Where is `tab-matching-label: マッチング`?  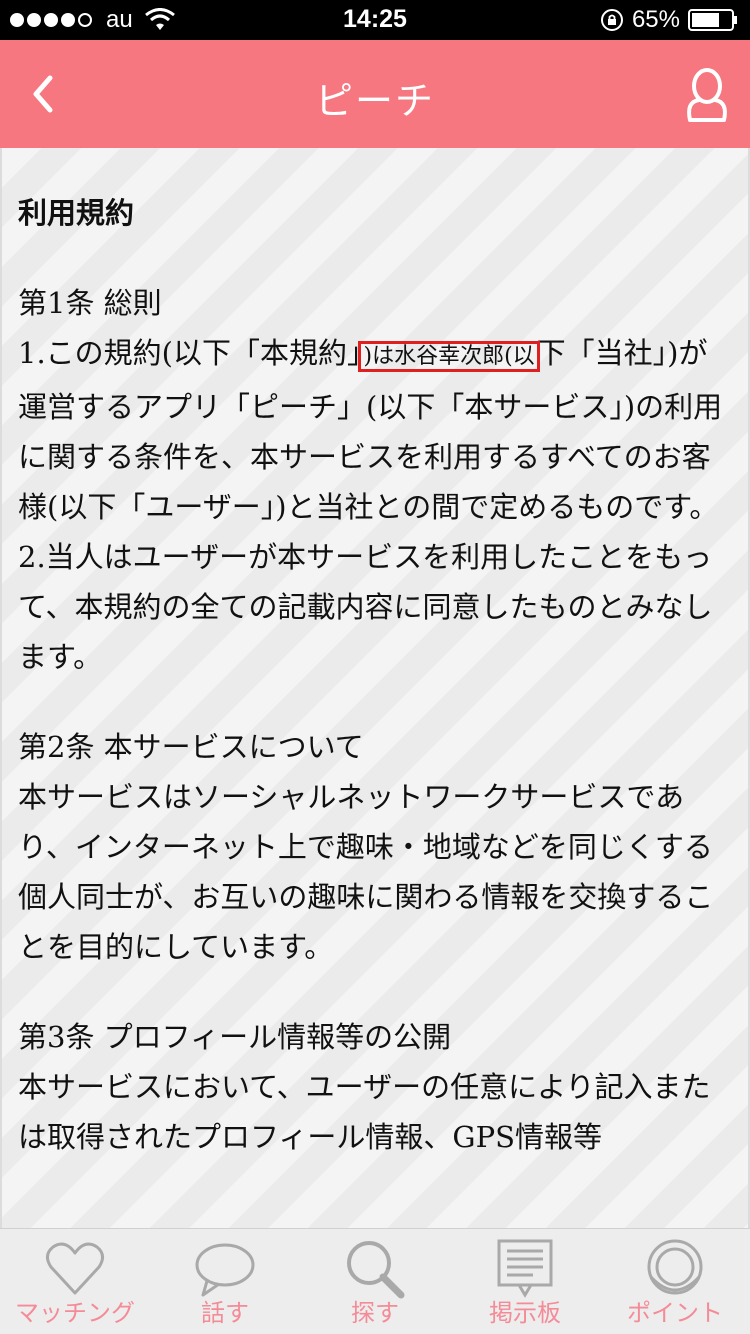
tab-matching-label: マッチング is located at coordinates (75, 1313).